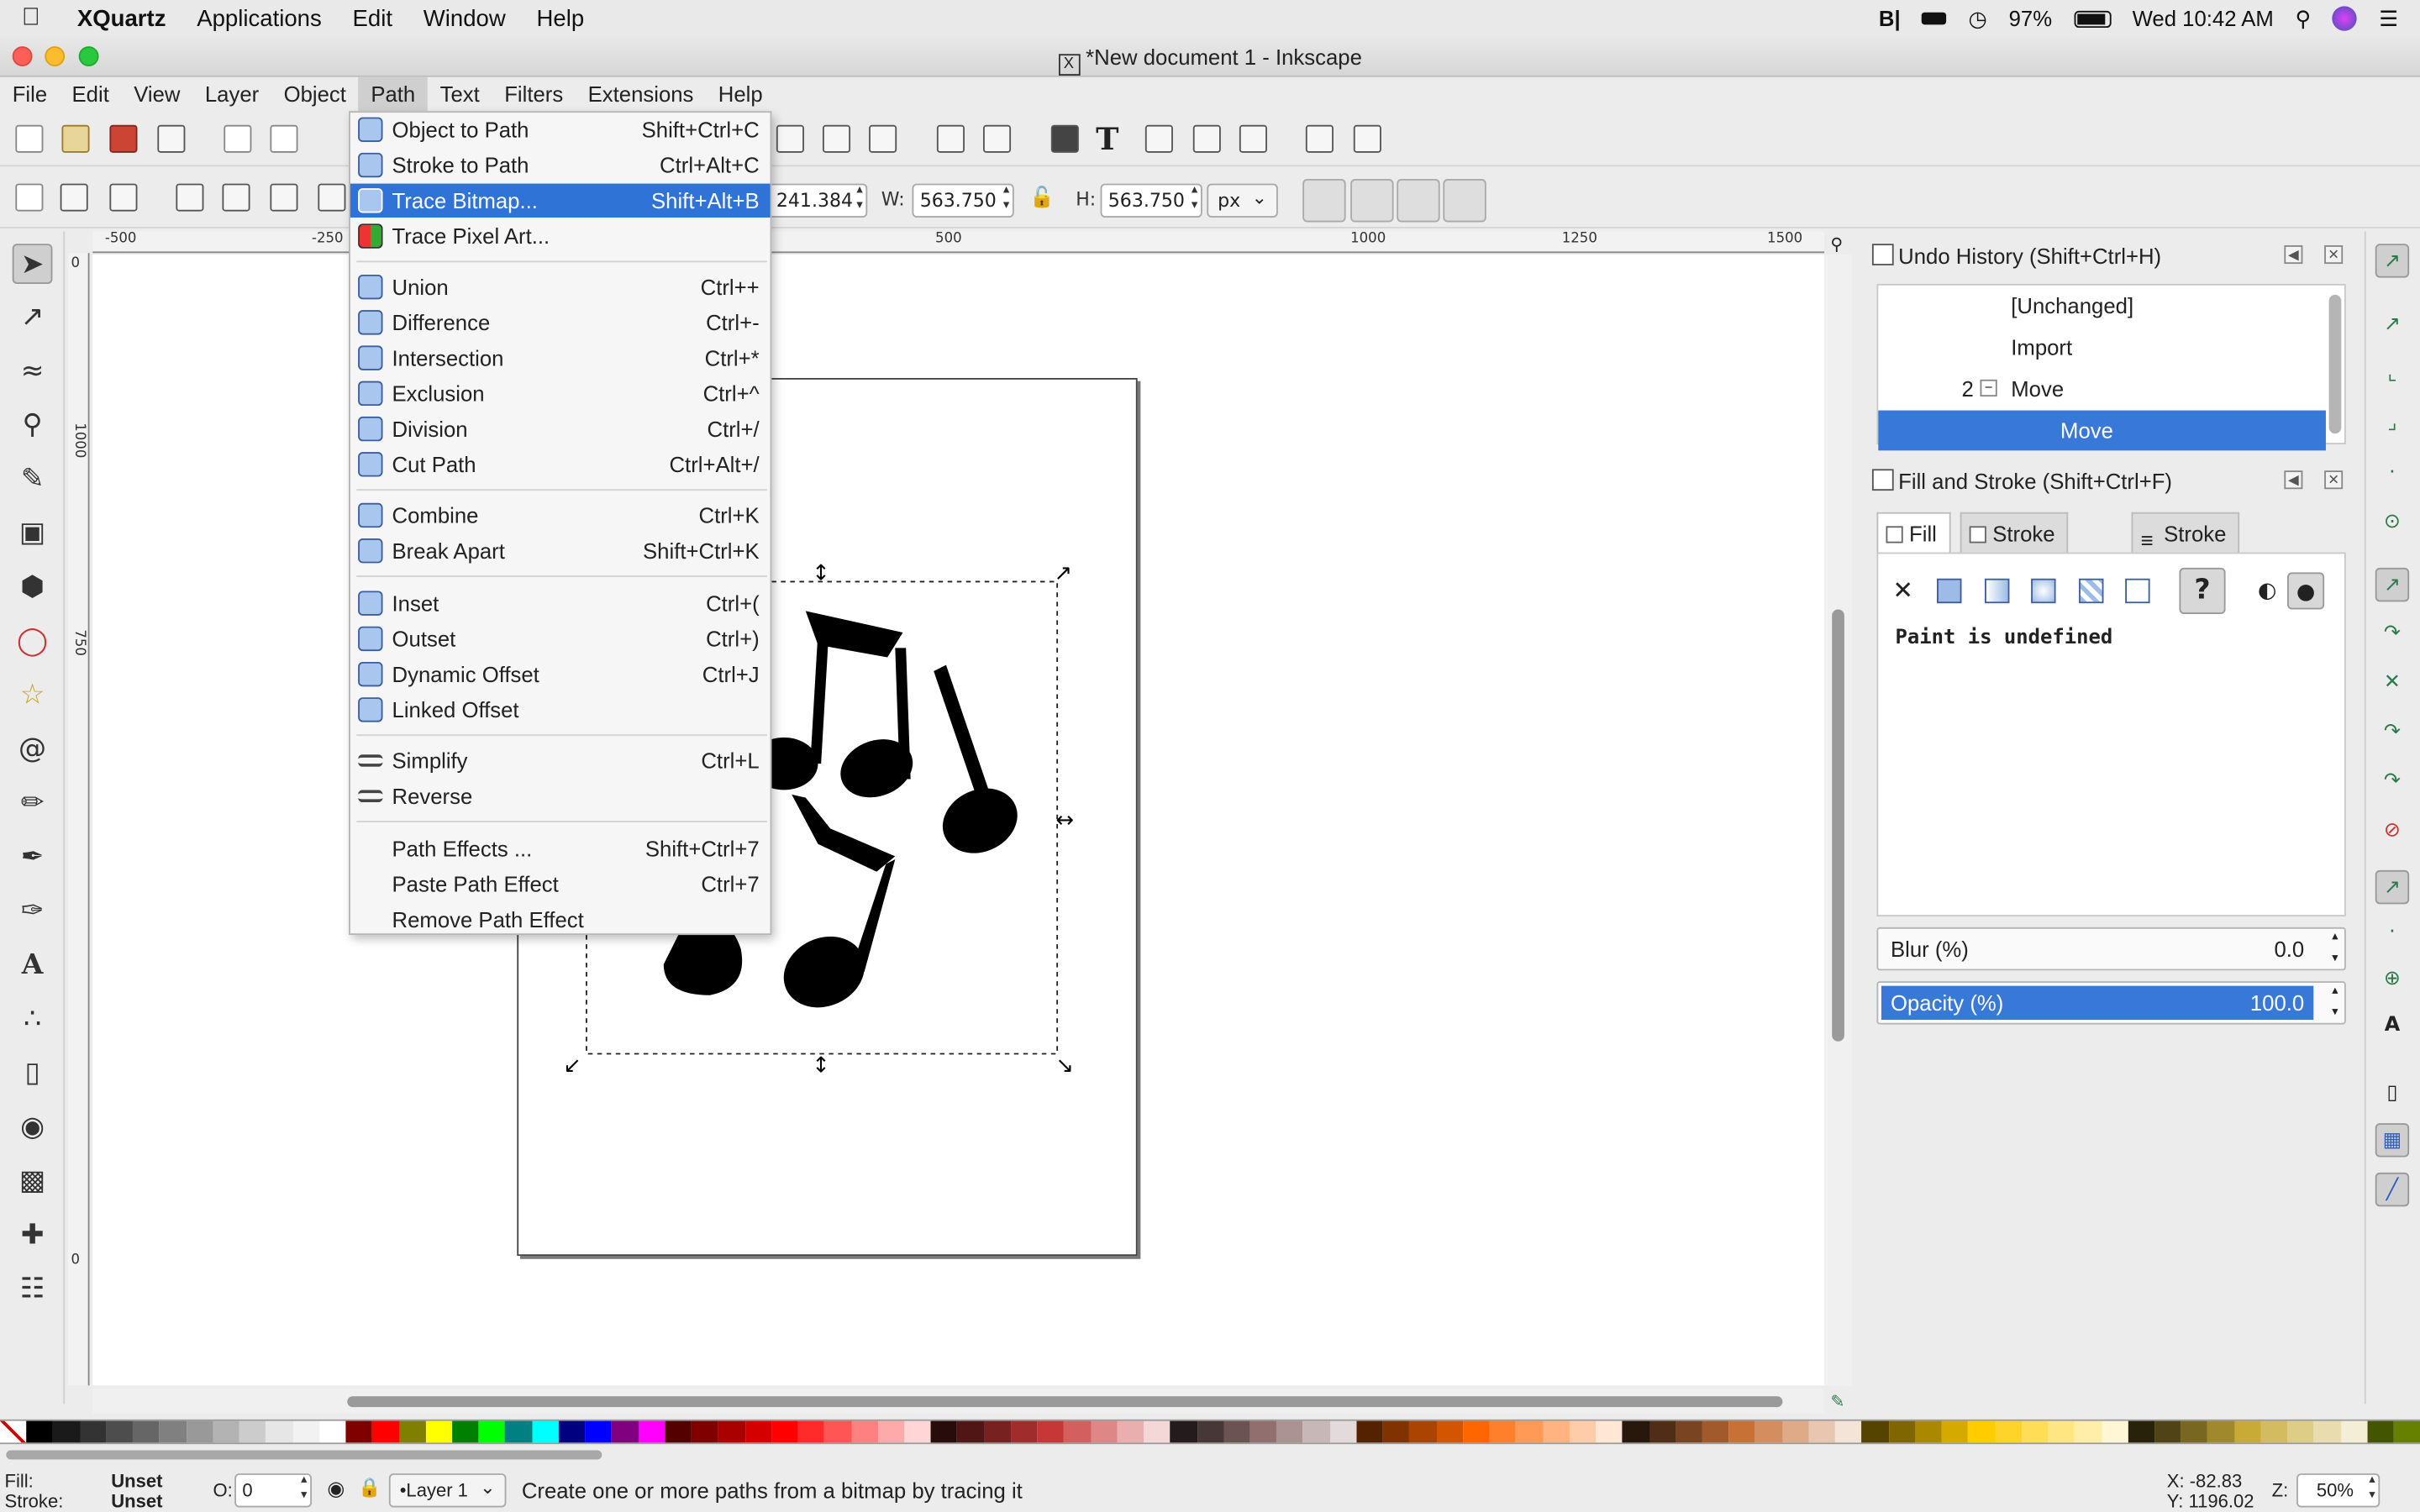  What do you see at coordinates (560, 164) in the screenshot?
I see `menu-item-stroke-to-path: Stroke to Path Ctrl+Alt+C` at bounding box center [560, 164].